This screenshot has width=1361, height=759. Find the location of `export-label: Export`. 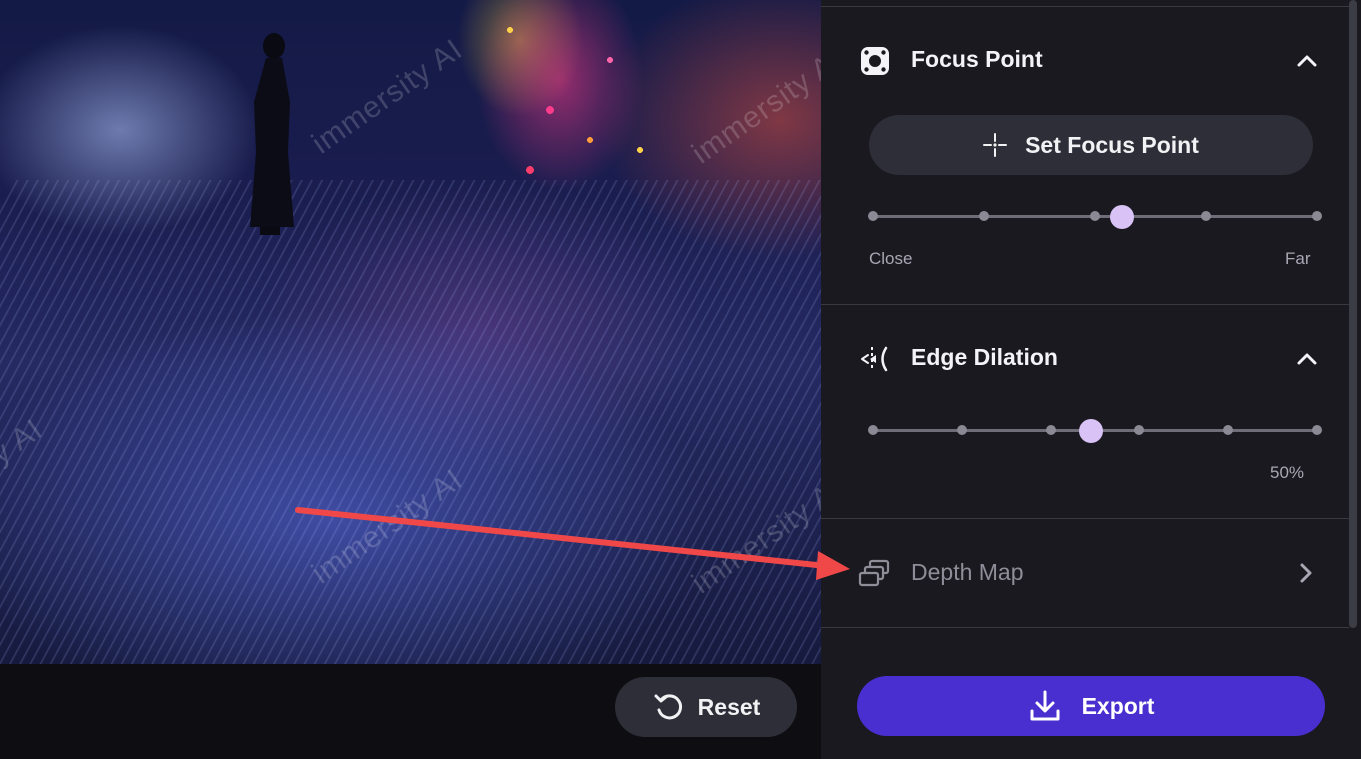

export-label: Export is located at coordinates (1118, 705).